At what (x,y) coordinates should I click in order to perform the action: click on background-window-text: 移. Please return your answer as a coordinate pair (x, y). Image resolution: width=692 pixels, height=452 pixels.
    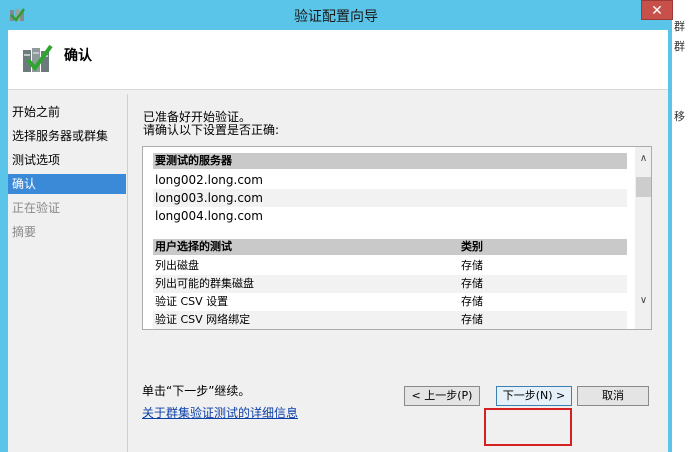
    Looking at the image, I should click on (679, 116).